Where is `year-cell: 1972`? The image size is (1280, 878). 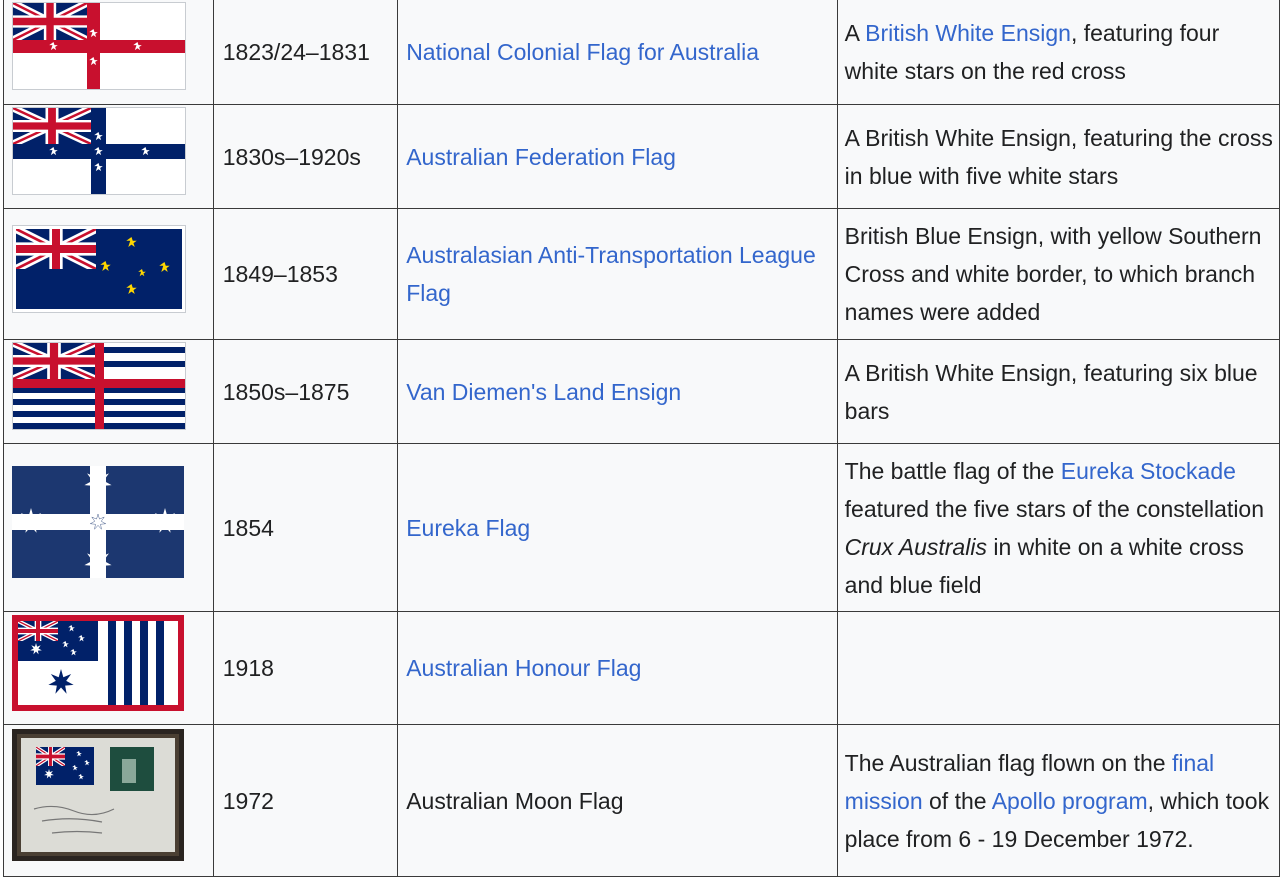 year-cell: 1972 is located at coordinates (305, 800).